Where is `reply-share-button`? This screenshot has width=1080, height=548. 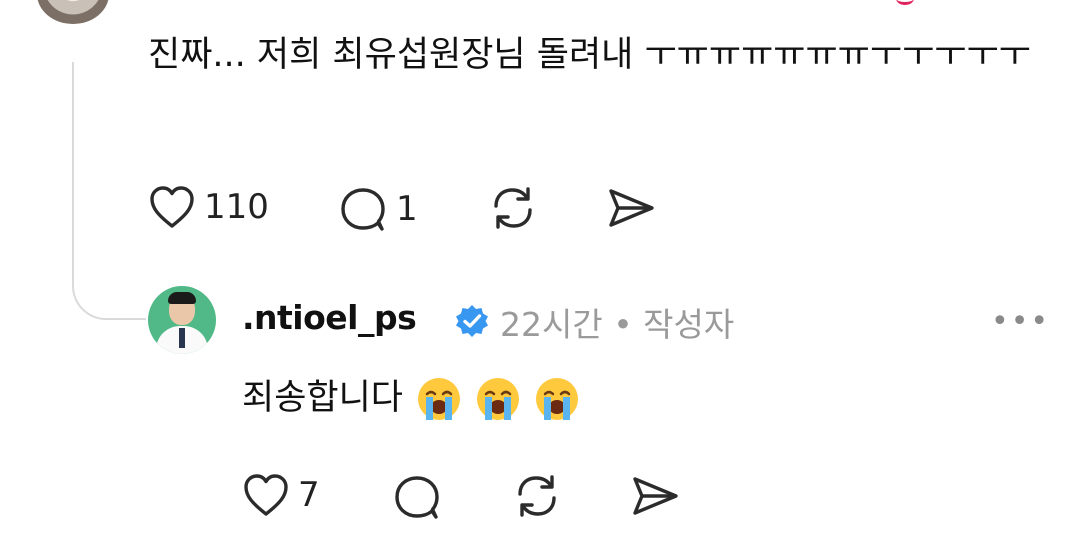
reply-share-button is located at coordinates (655, 496).